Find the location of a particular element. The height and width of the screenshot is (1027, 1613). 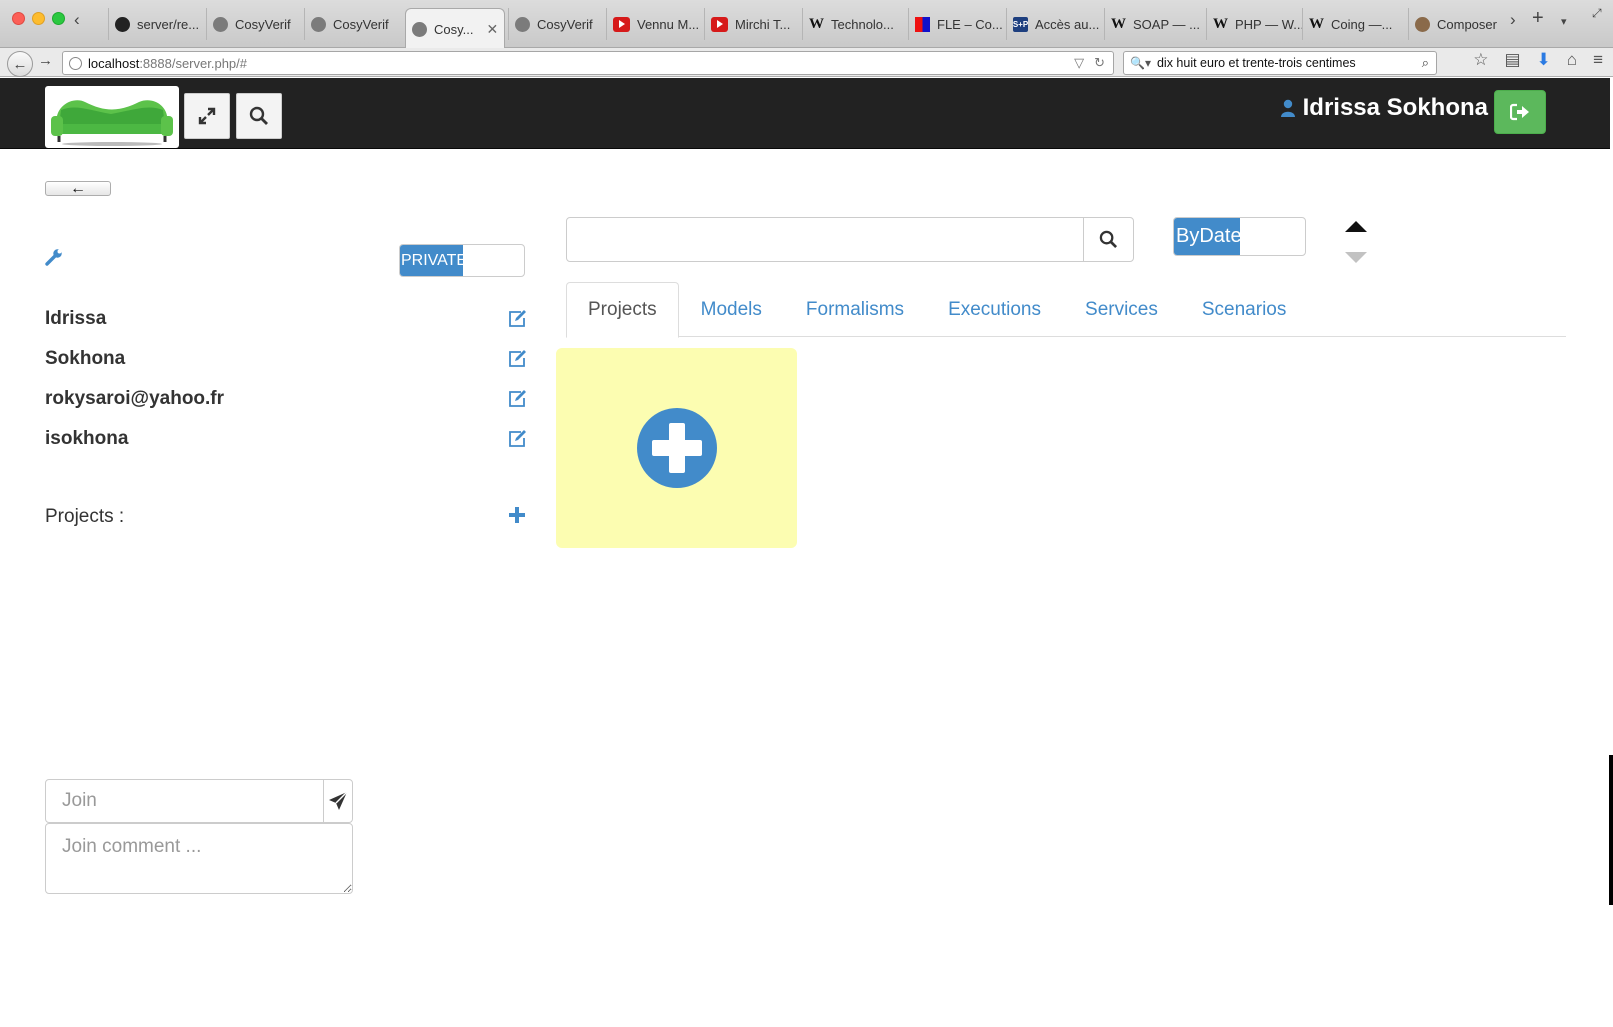

app-header: Idrissa Sokhona is located at coordinates (805, 113).